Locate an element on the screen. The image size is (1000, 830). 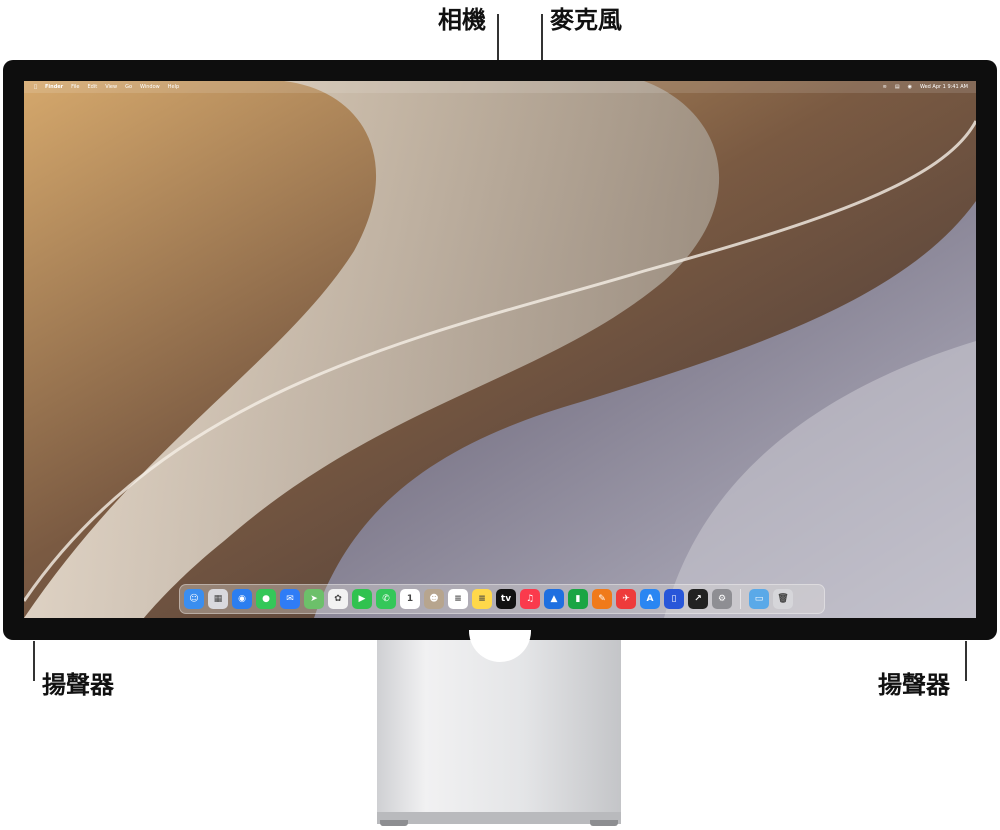
control-center-icon: ▤ is located at coordinates (897, 87).